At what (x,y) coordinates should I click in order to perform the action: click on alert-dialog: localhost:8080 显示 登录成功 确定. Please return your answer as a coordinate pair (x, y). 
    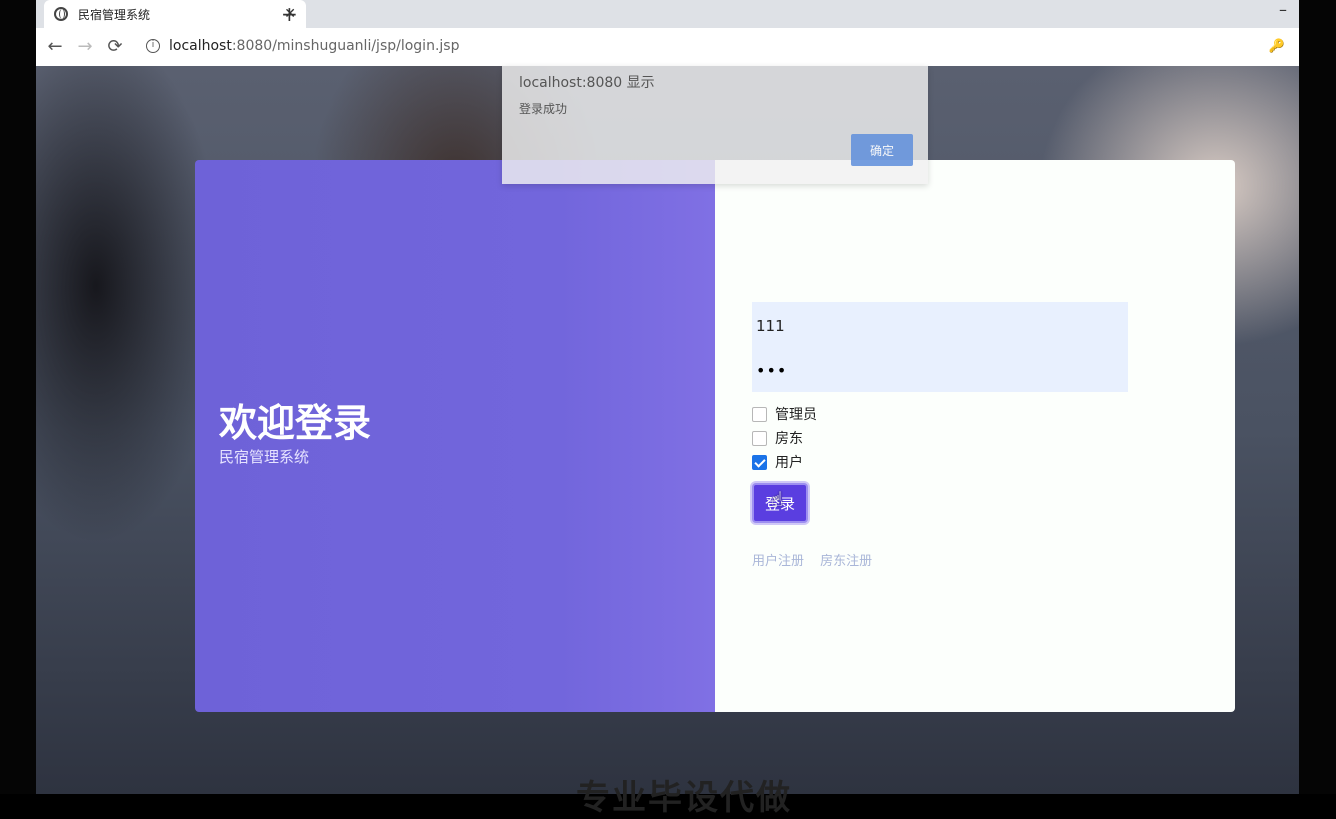
    Looking at the image, I should click on (715, 125).